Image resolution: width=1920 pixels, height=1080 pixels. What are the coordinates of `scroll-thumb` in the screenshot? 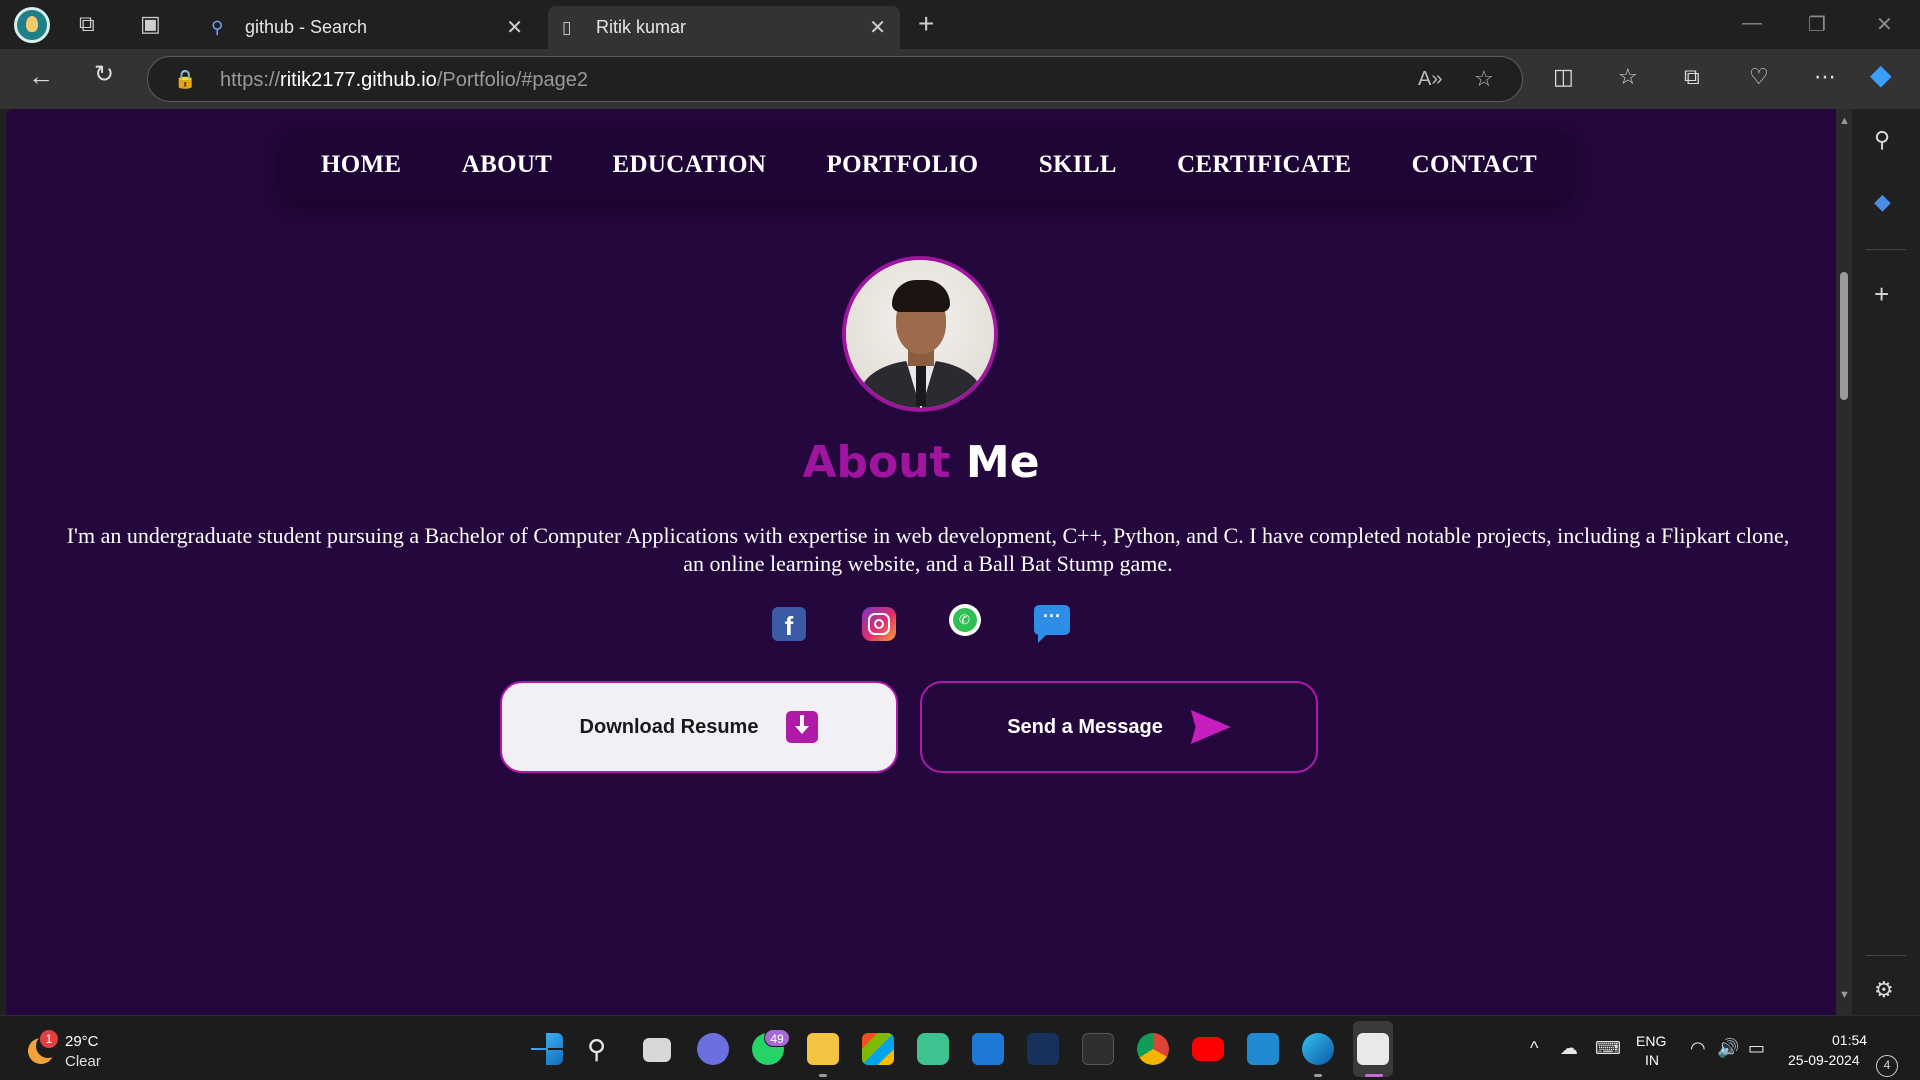 It's located at (1844, 336).